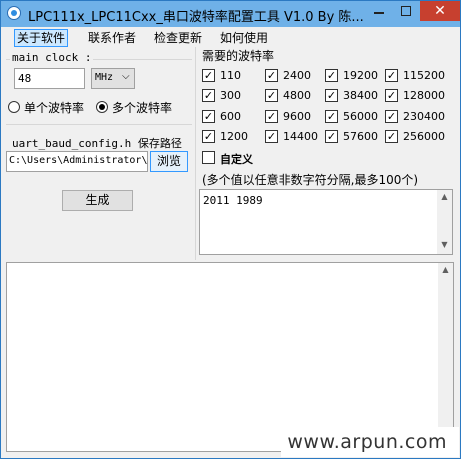 The image size is (461, 459). Describe the element at coordinates (297, 75) in the screenshot. I see `baud-label-2400: 2400` at that location.